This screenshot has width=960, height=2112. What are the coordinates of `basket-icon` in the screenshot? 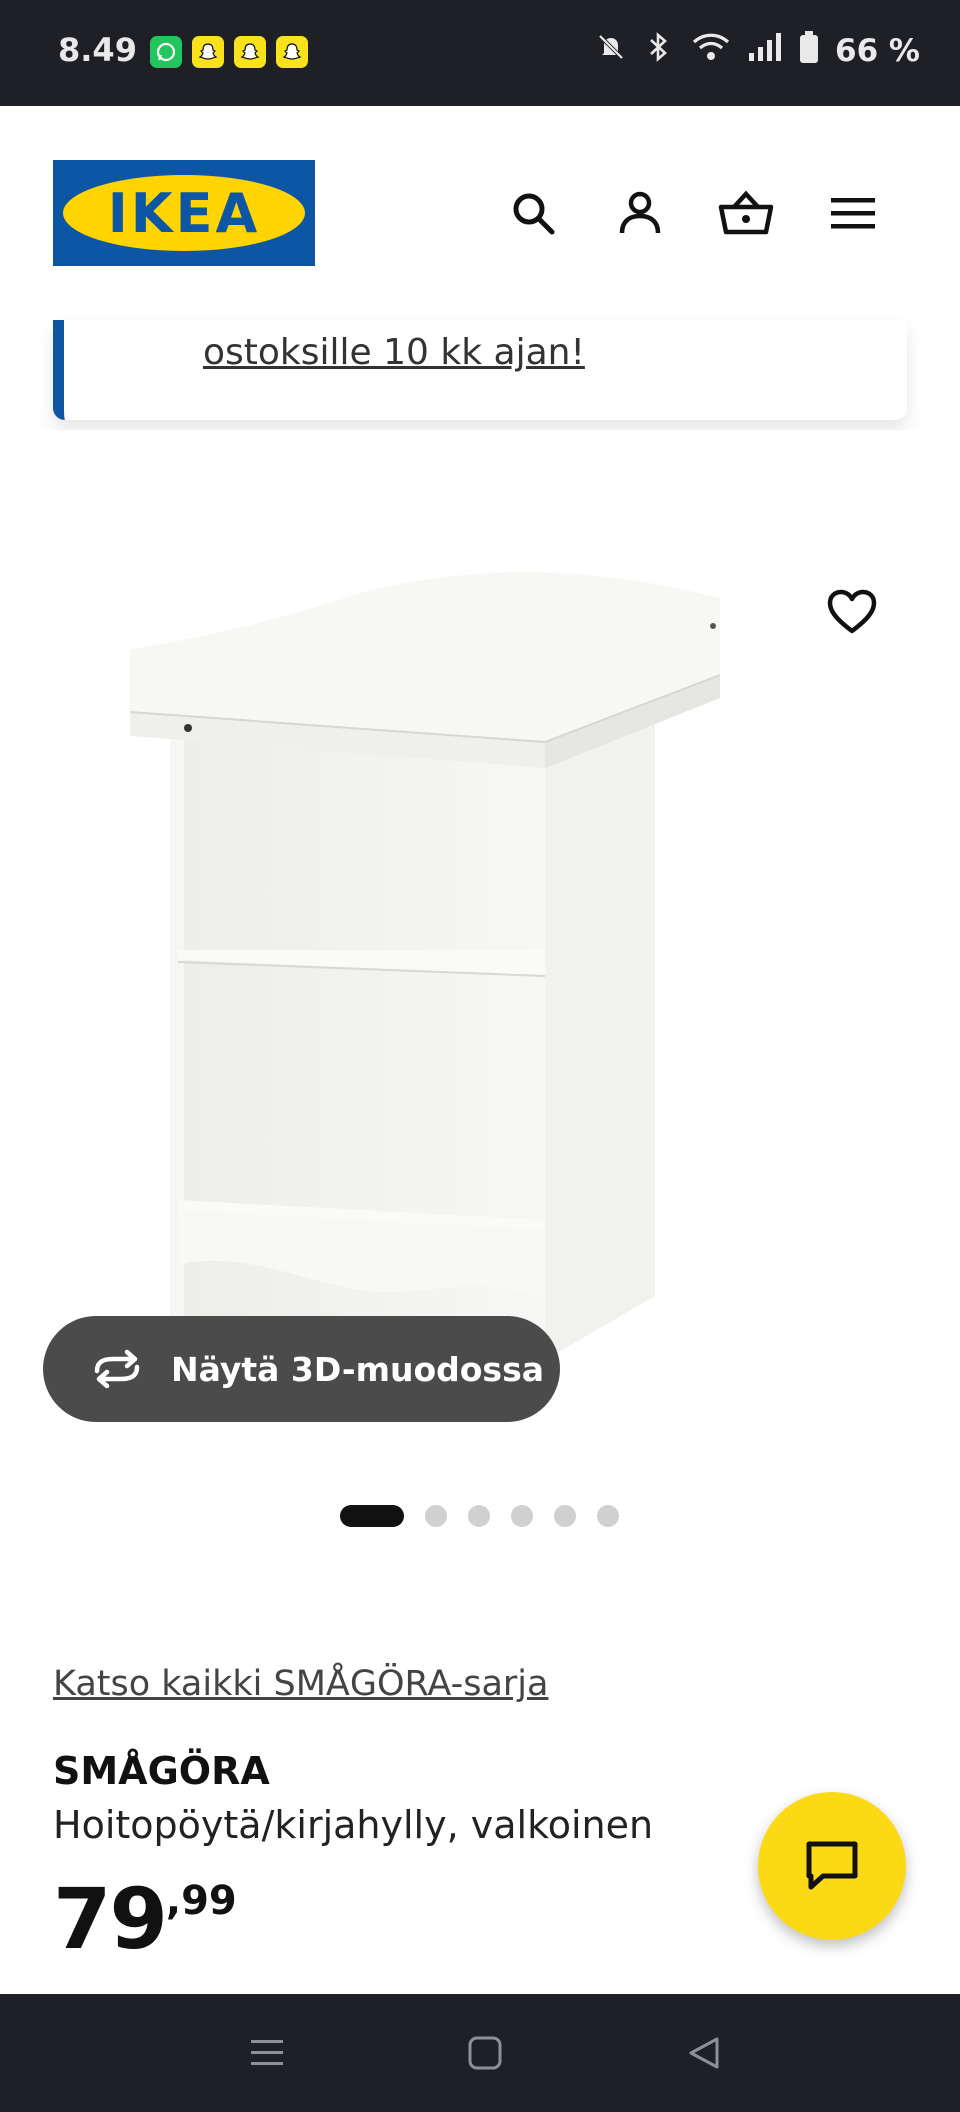 It's located at (746, 213).